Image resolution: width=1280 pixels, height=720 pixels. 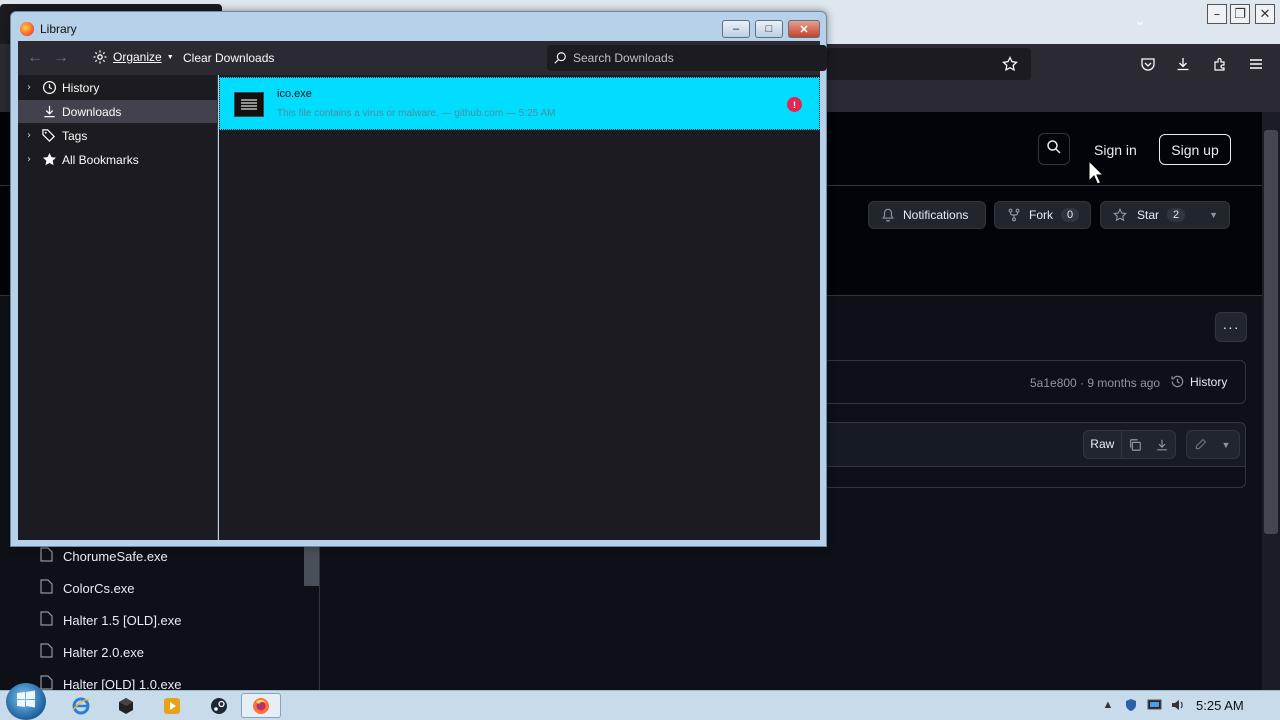 I want to click on sign-in-link: Sign in, so click(x=1115, y=150).